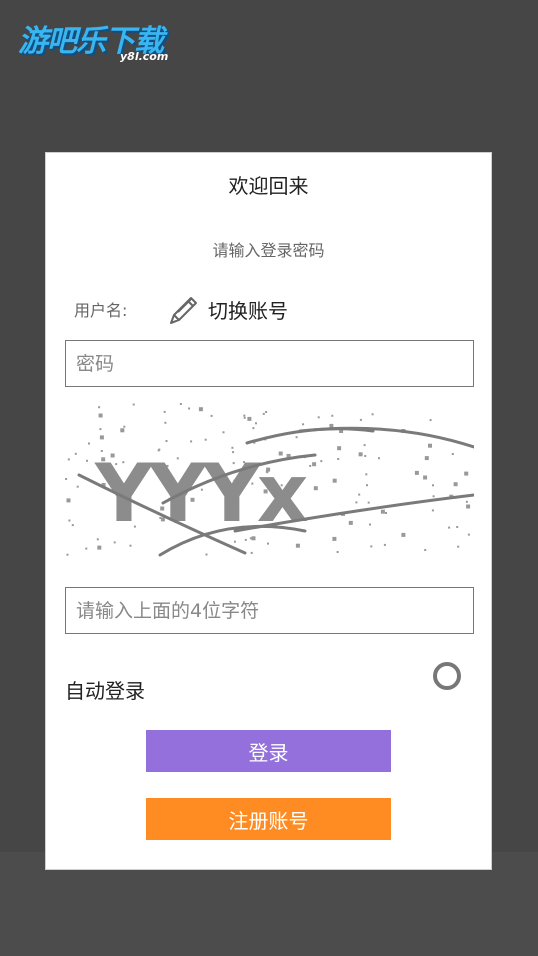 This screenshot has height=956, width=538. Describe the element at coordinates (101, 310) in the screenshot. I see `username-label: 用户名:` at that location.